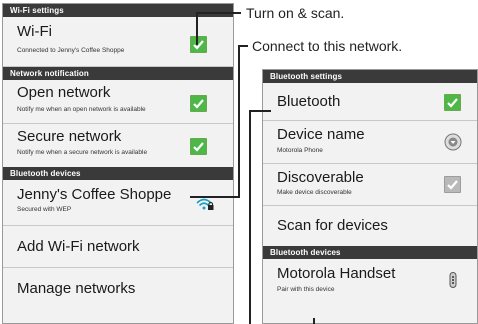 Image resolution: width=478 pixels, height=324 pixels. What do you see at coordinates (370, 185) in the screenshot?
I see `discoverable-row: Discoverable Make device discoverable` at bounding box center [370, 185].